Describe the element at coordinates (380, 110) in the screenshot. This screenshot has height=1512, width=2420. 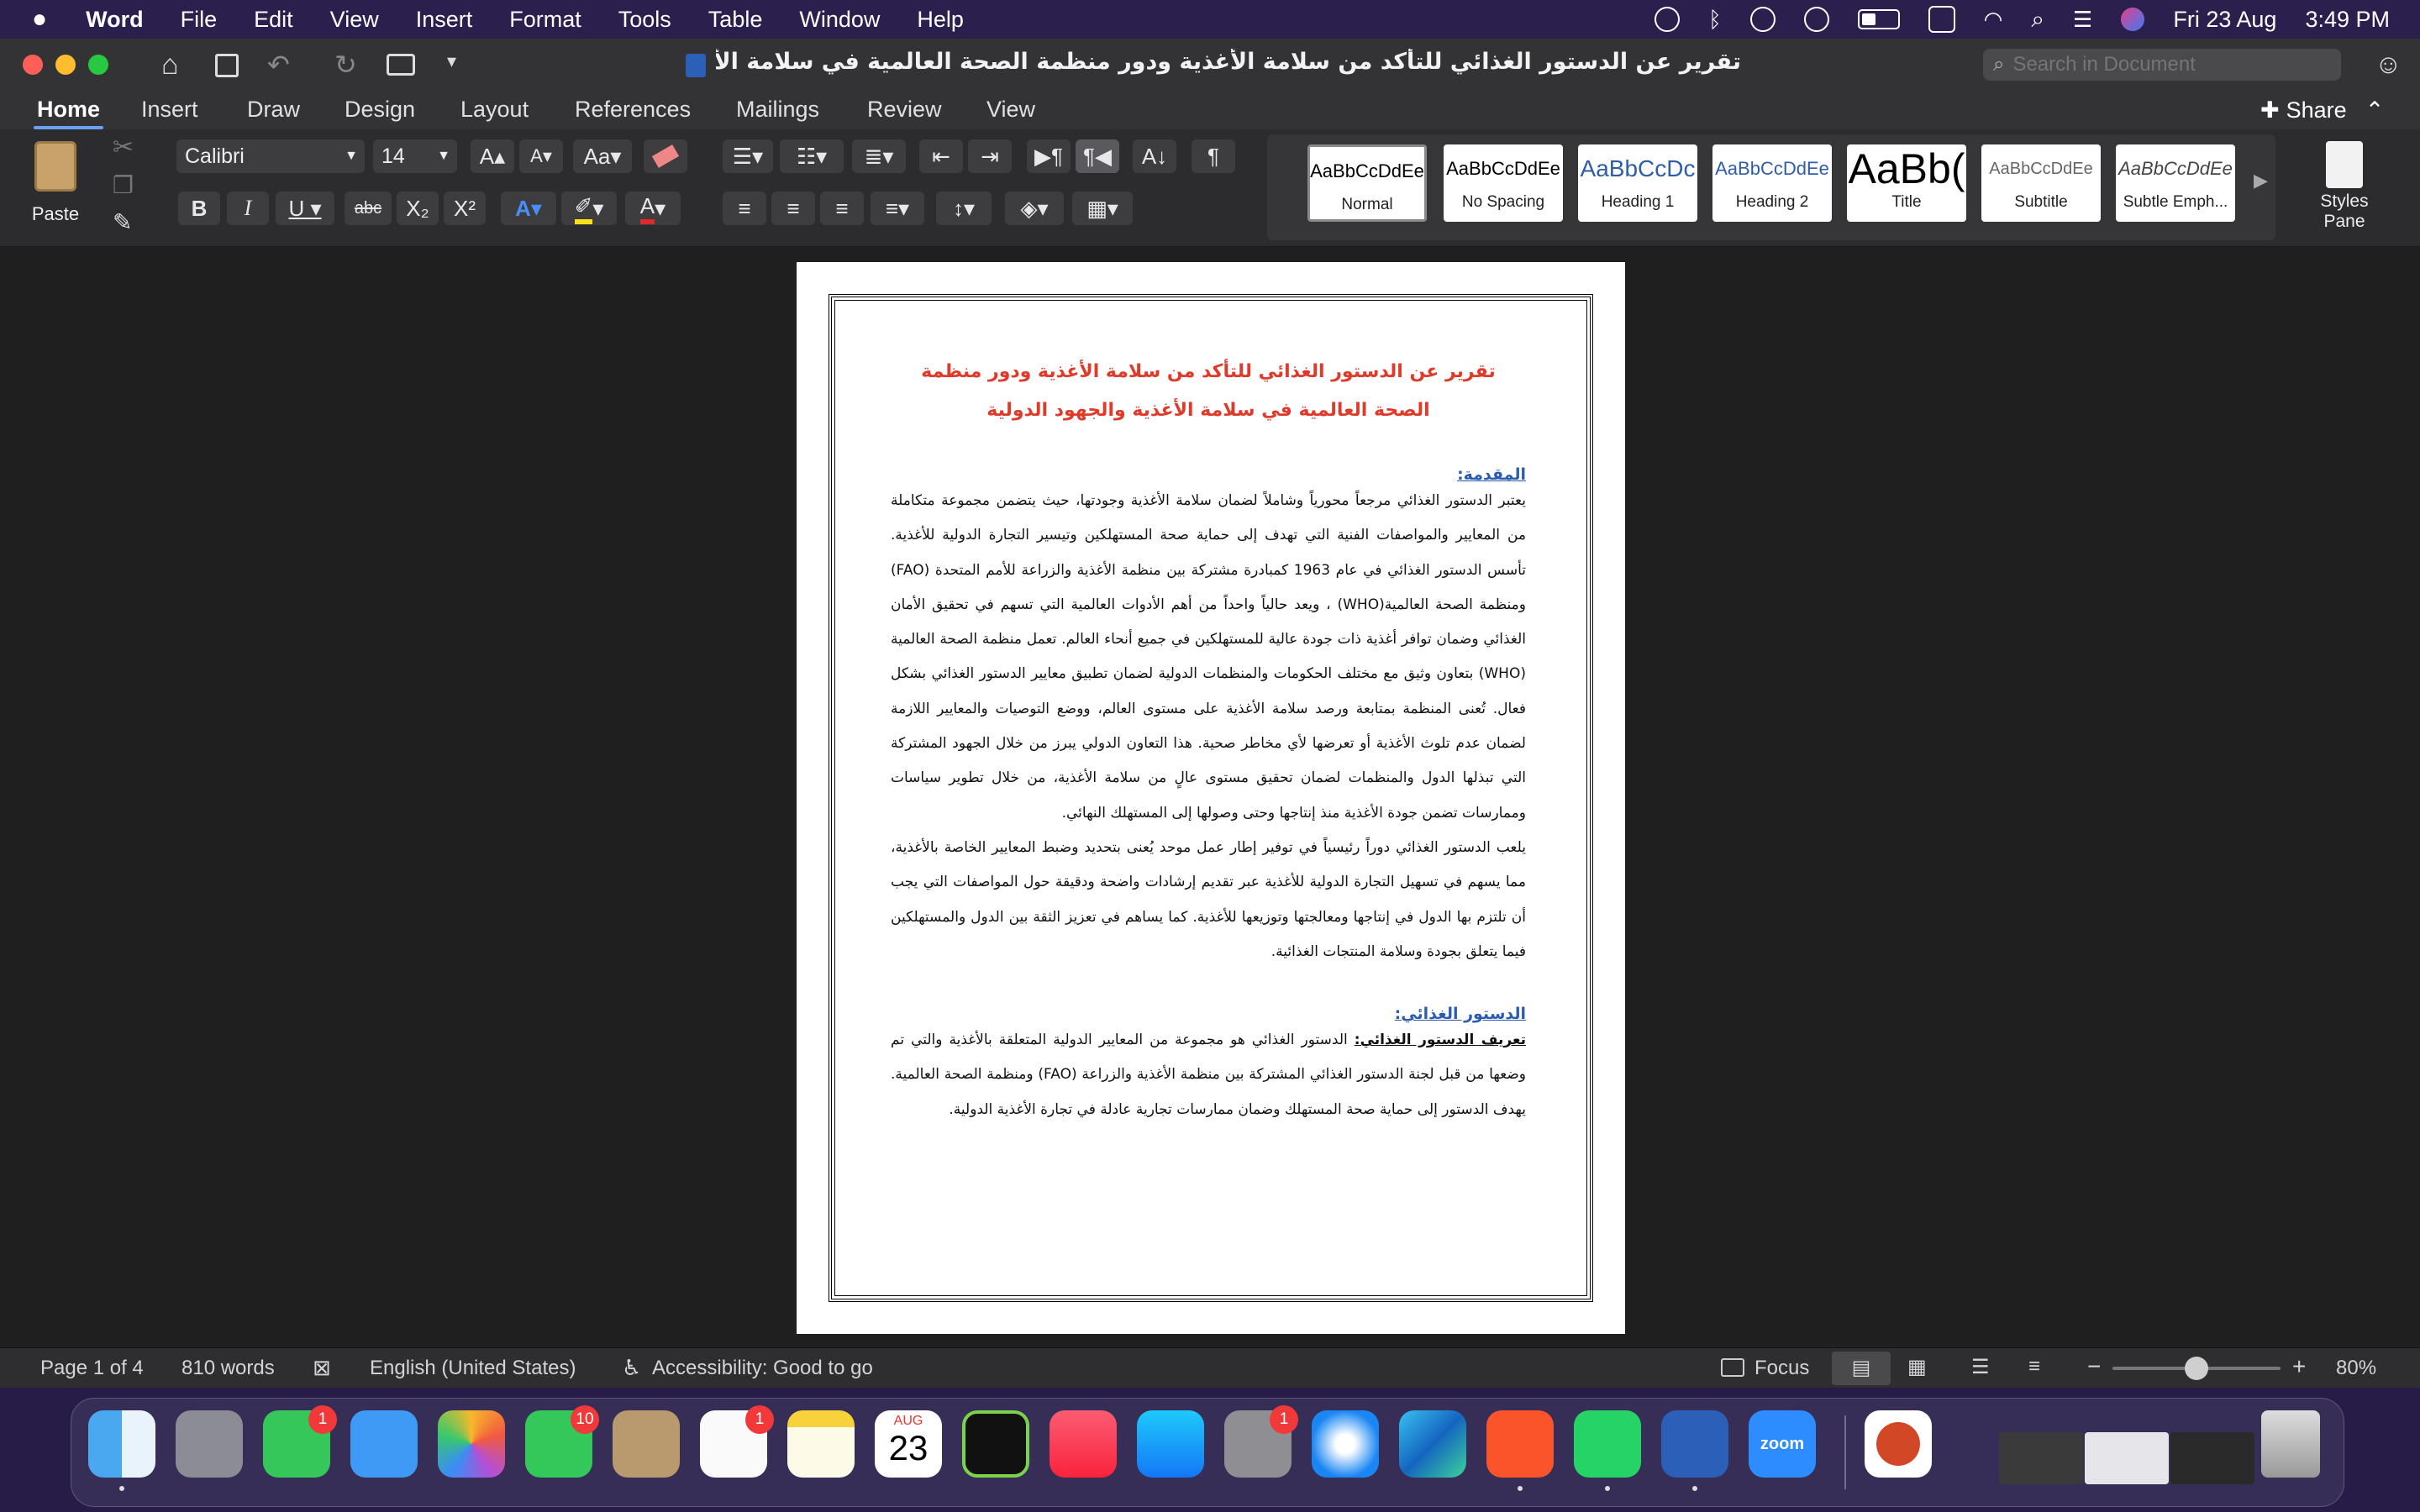
I see `tab-design: Design` at that location.